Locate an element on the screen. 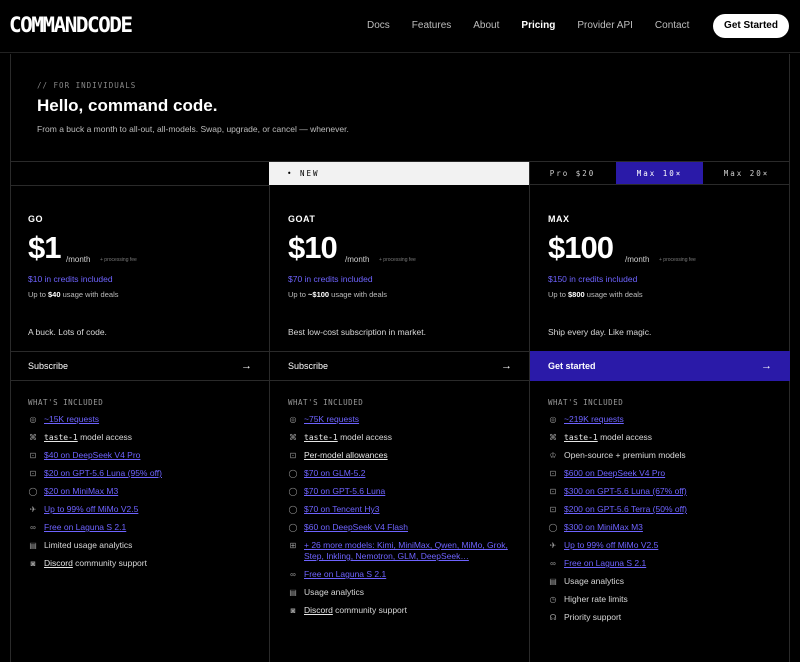 Image resolution: width=800 pixels, height=662 pixels. feature-link: $60 on DeepSeek V4 Flash is located at coordinates (356, 527).